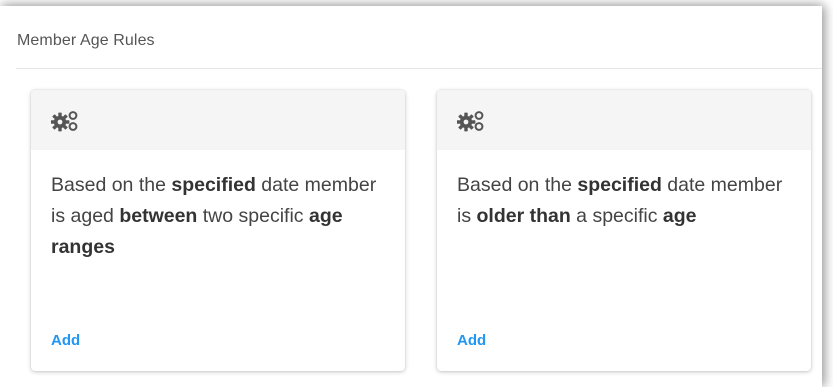 This screenshot has height=387, width=833. I want to click on rule-text: a specific, so click(616, 216).